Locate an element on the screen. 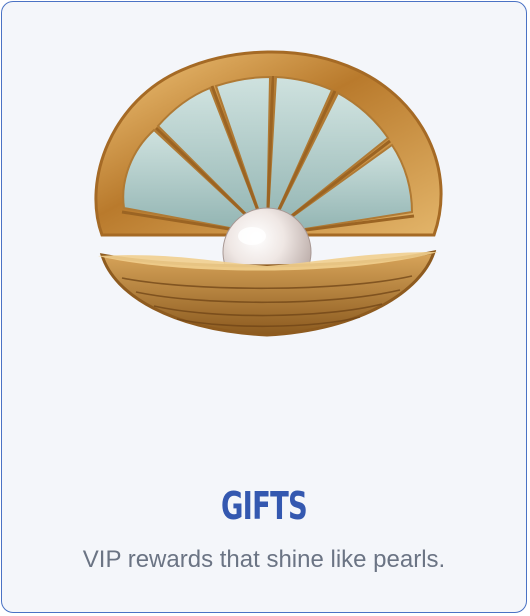 The image size is (530, 616). card-title: GIFTS is located at coordinates (264, 506).